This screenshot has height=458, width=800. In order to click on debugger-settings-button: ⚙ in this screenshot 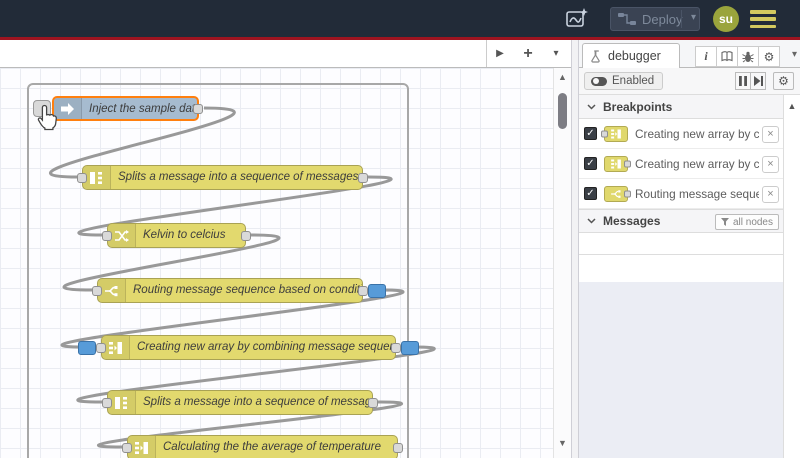, I will do `click(783, 81)`.